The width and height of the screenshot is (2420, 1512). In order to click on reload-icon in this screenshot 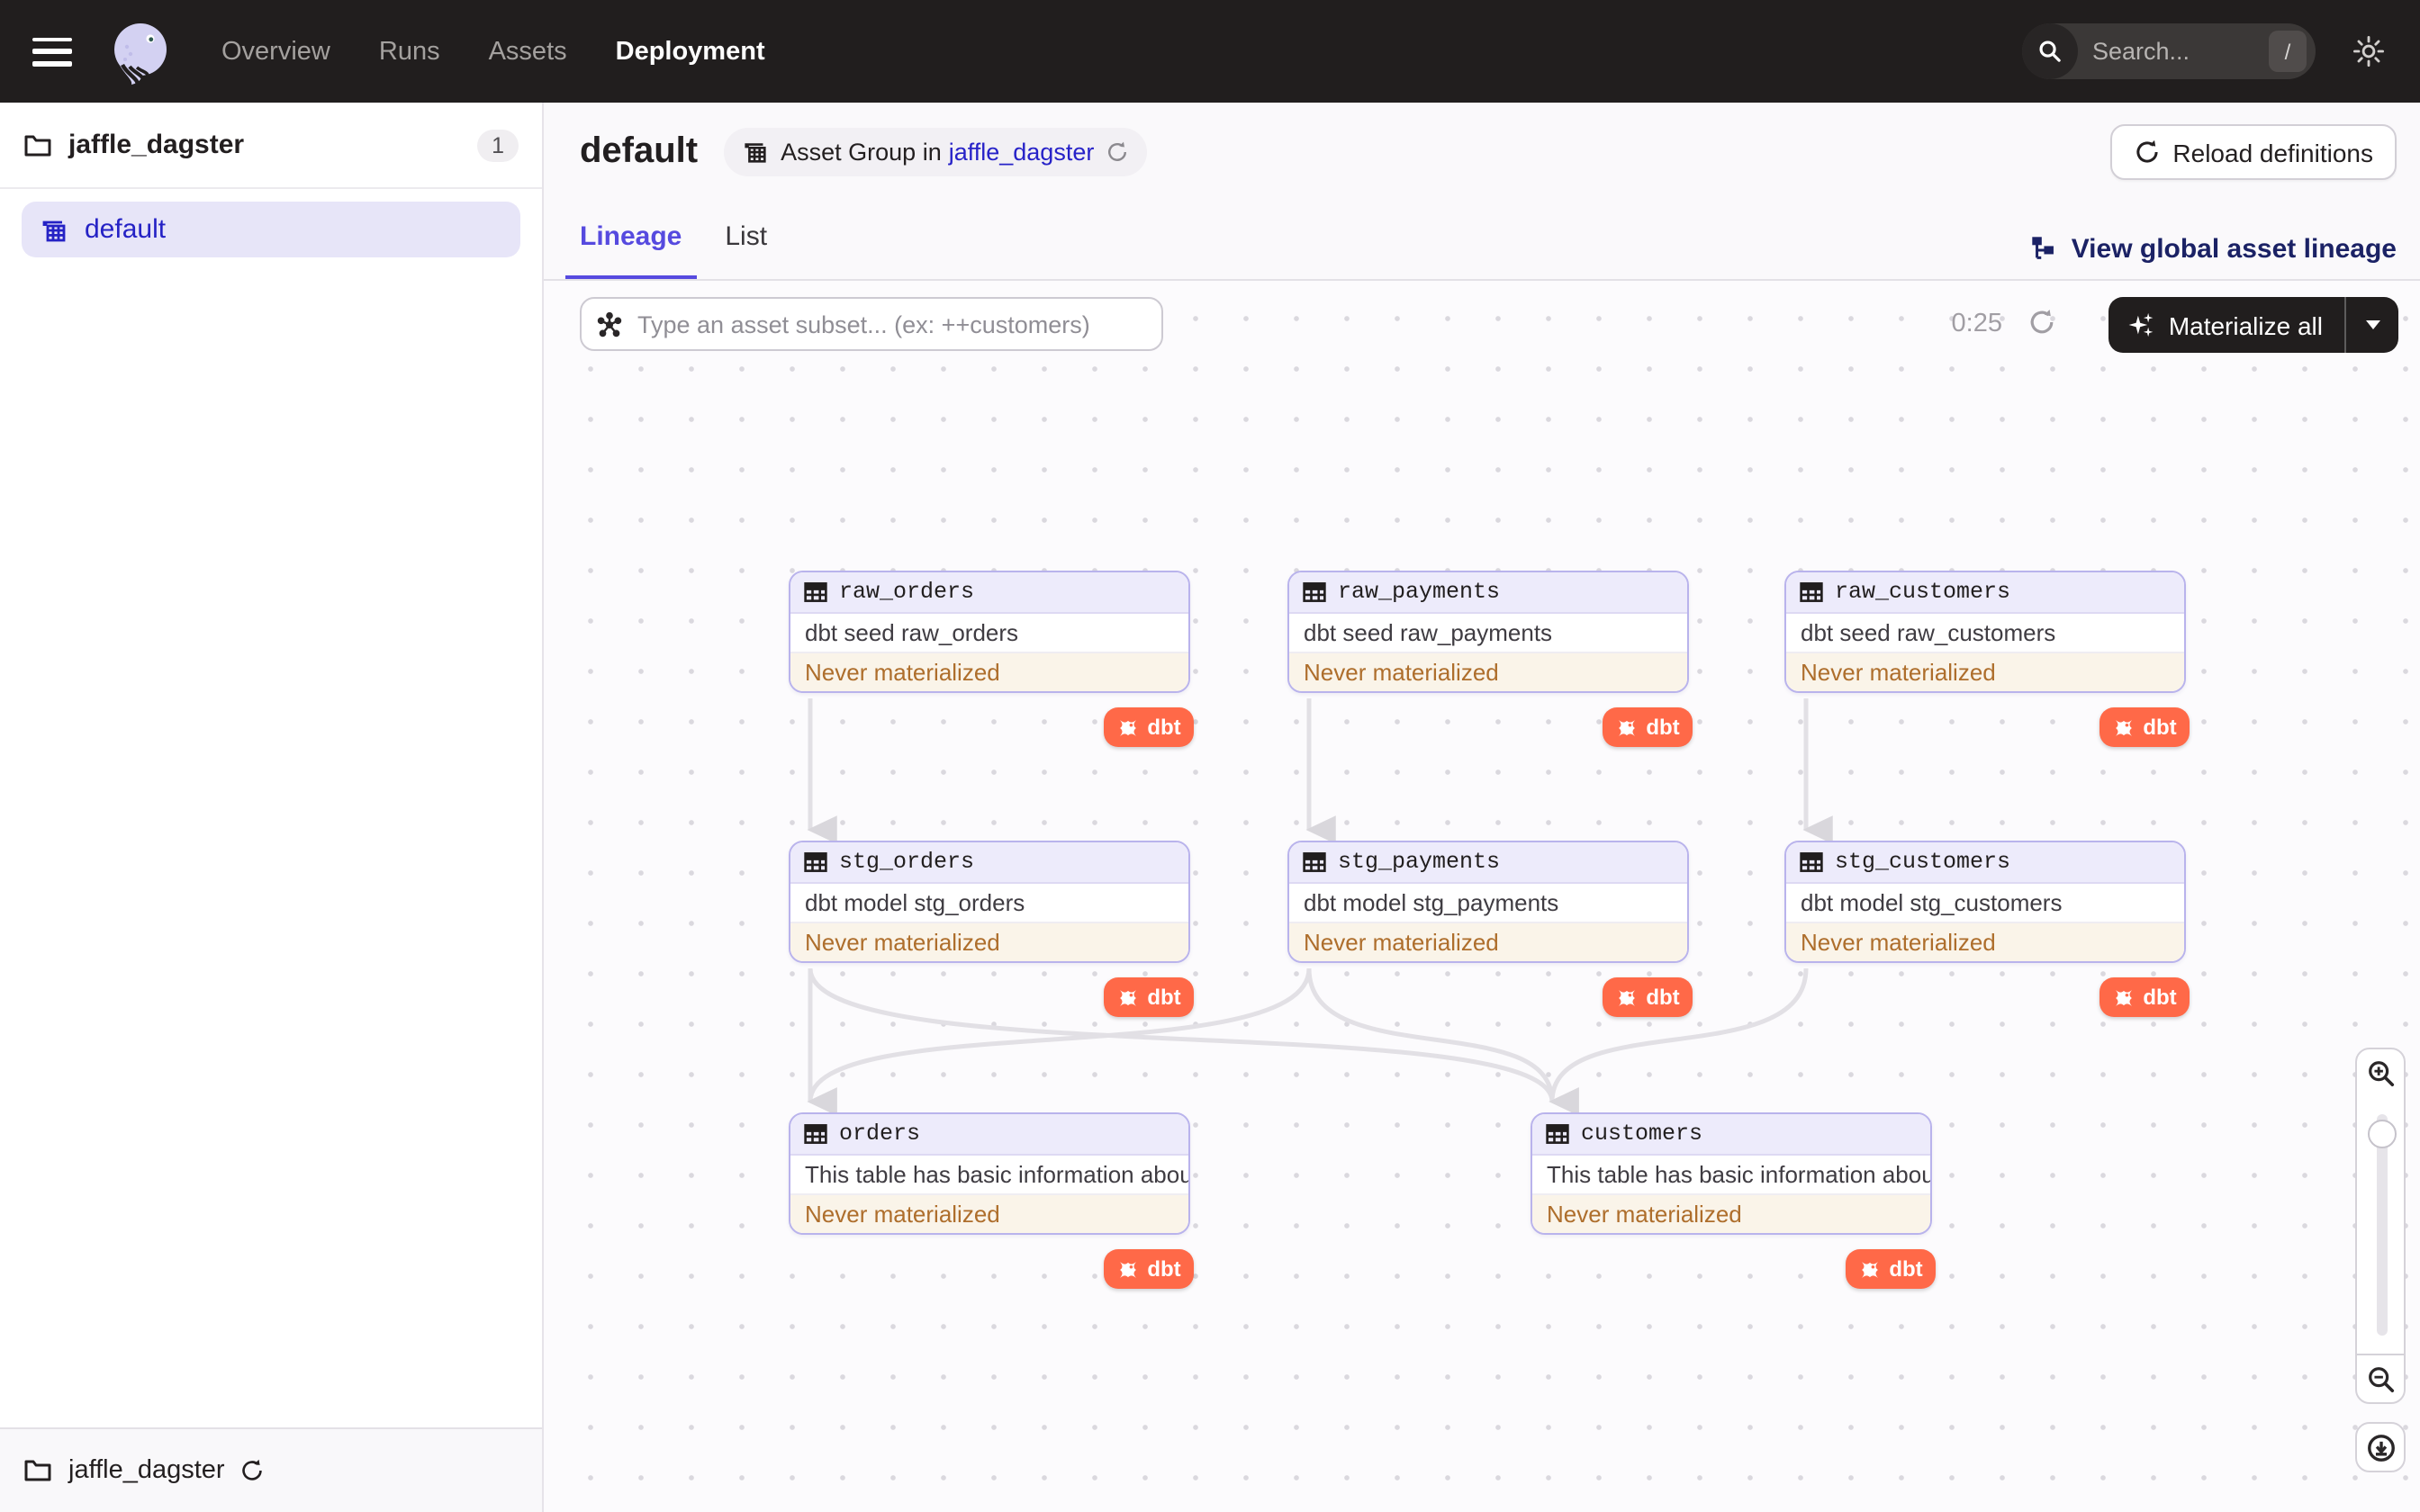, I will do `click(2147, 151)`.